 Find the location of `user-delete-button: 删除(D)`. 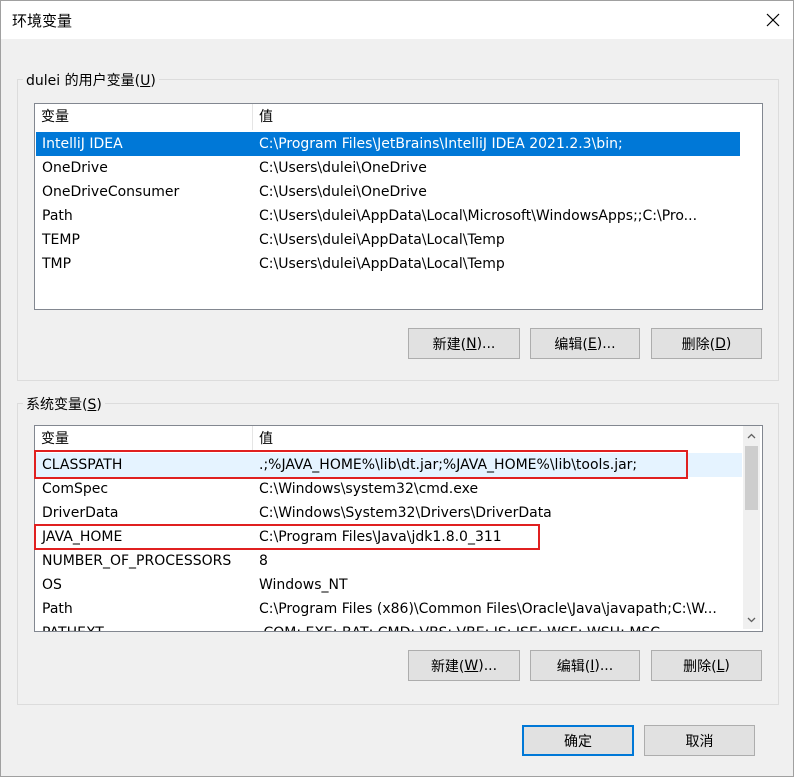

user-delete-button: 删除(D) is located at coordinates (706, 343).